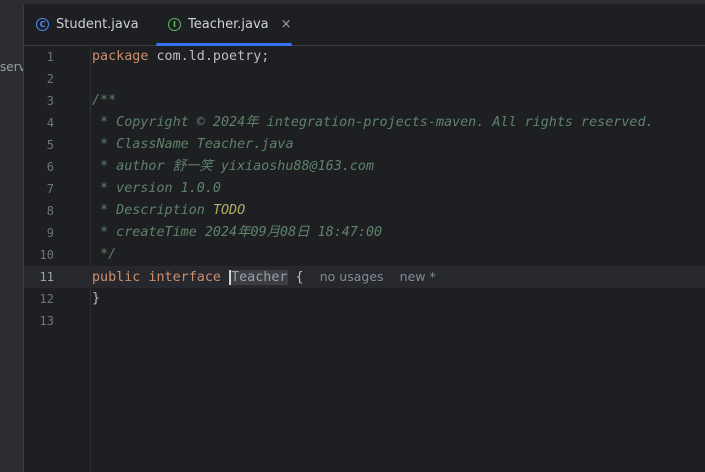 Image resolution: width=705 pixels, height=472 pixels. Describe the element at coordinates (233, 167) in the screenshot. I see `code-line-6: * author 舒一笑 yixiaoshu88@163.com` at that location.